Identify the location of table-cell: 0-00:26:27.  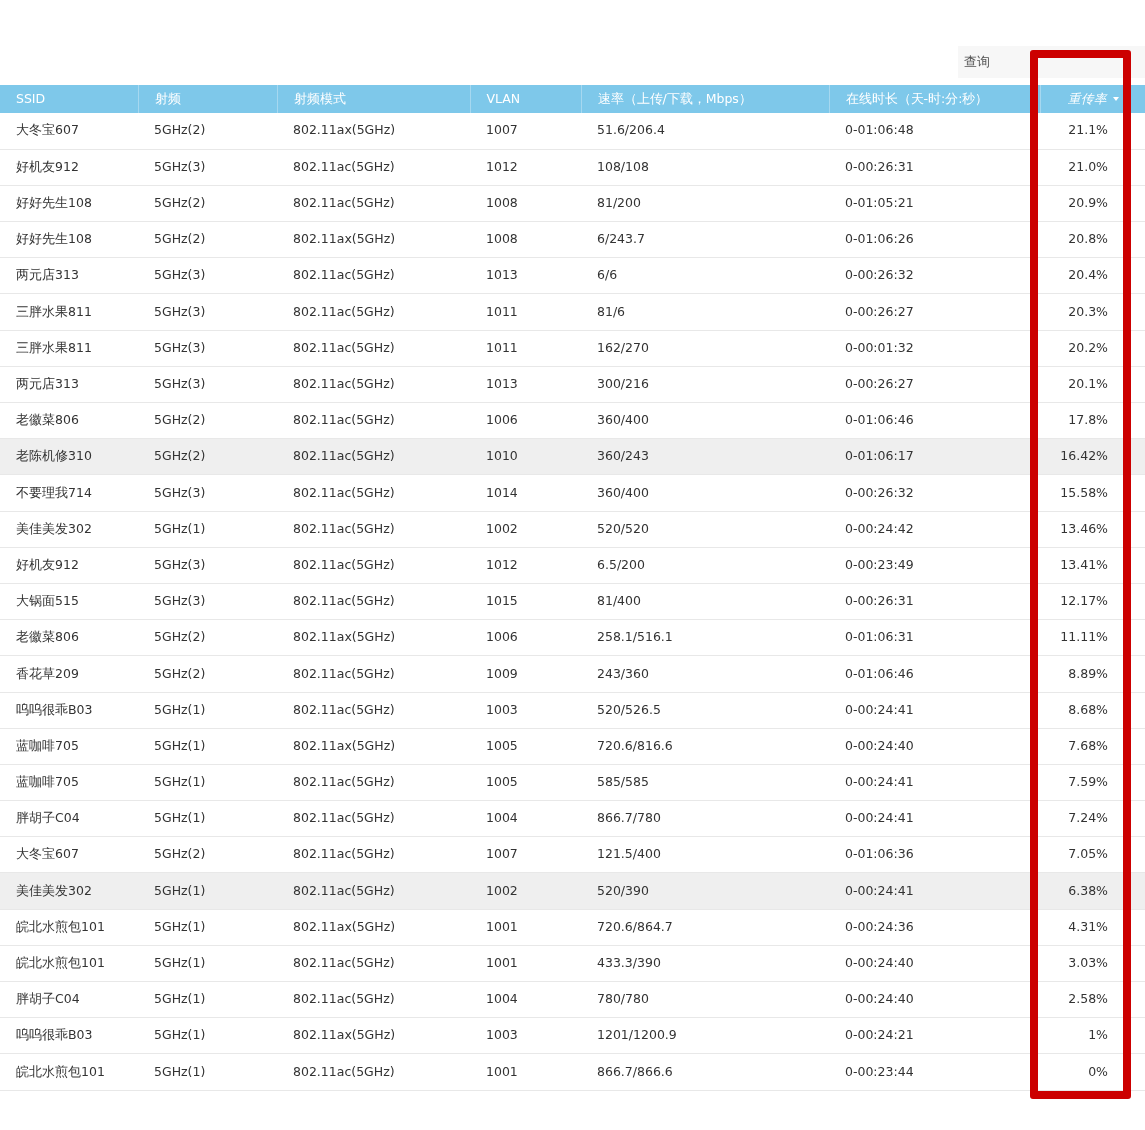
(934, 384).